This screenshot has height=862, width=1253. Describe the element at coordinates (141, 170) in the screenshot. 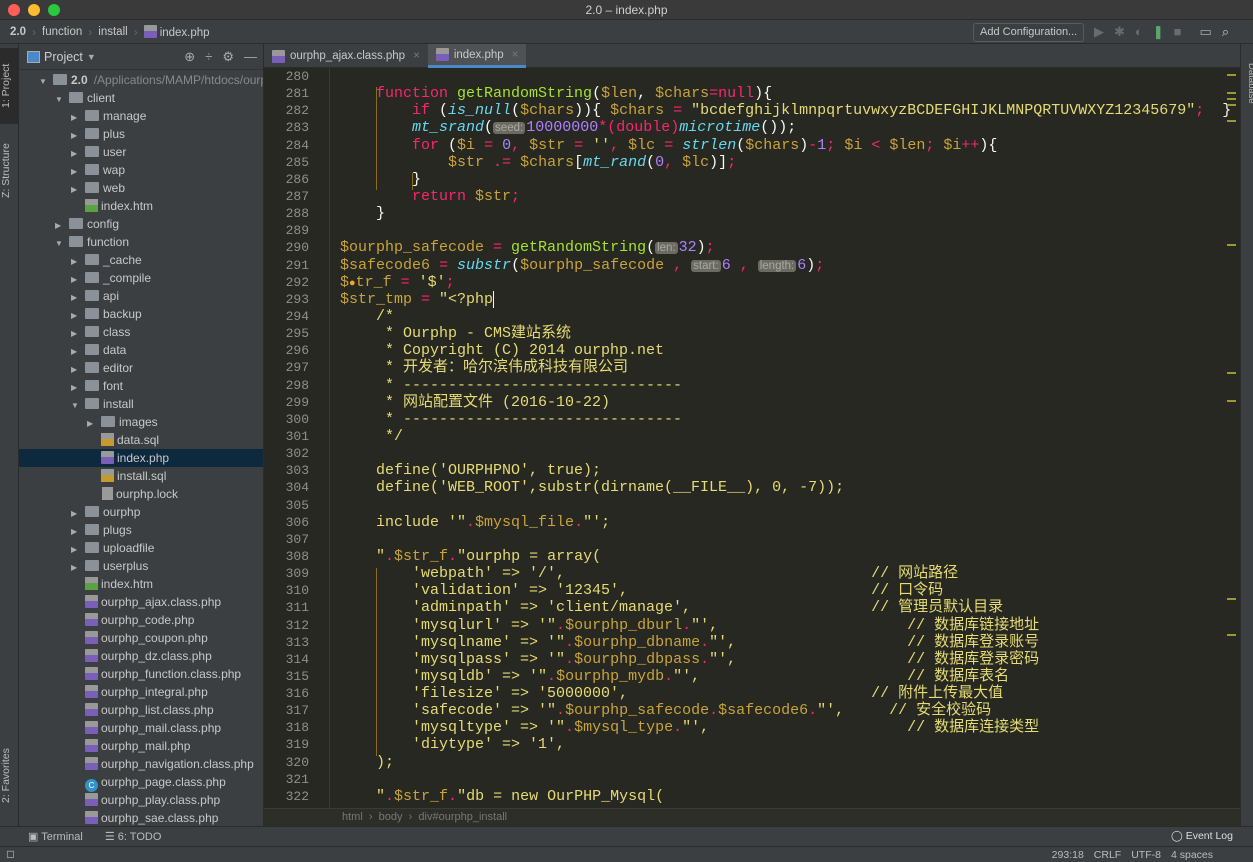

I see `tree-item: ▶ wap` at that location.